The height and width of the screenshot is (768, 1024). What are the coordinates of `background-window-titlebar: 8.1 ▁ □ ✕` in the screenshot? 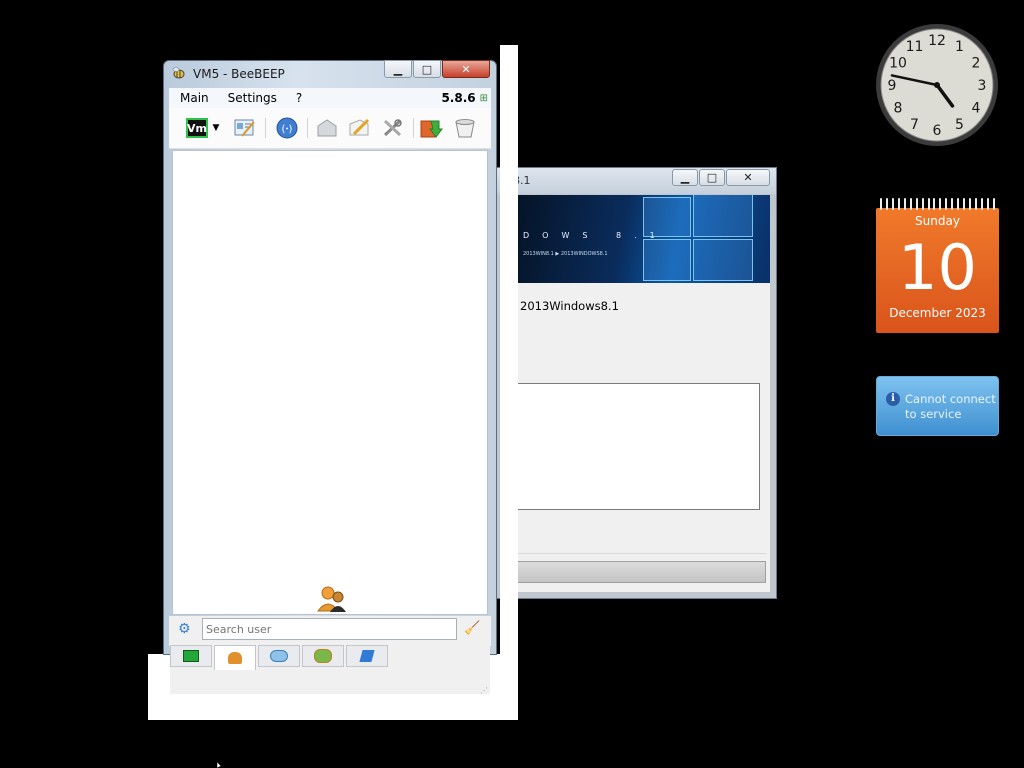 It's located at (635, 181).